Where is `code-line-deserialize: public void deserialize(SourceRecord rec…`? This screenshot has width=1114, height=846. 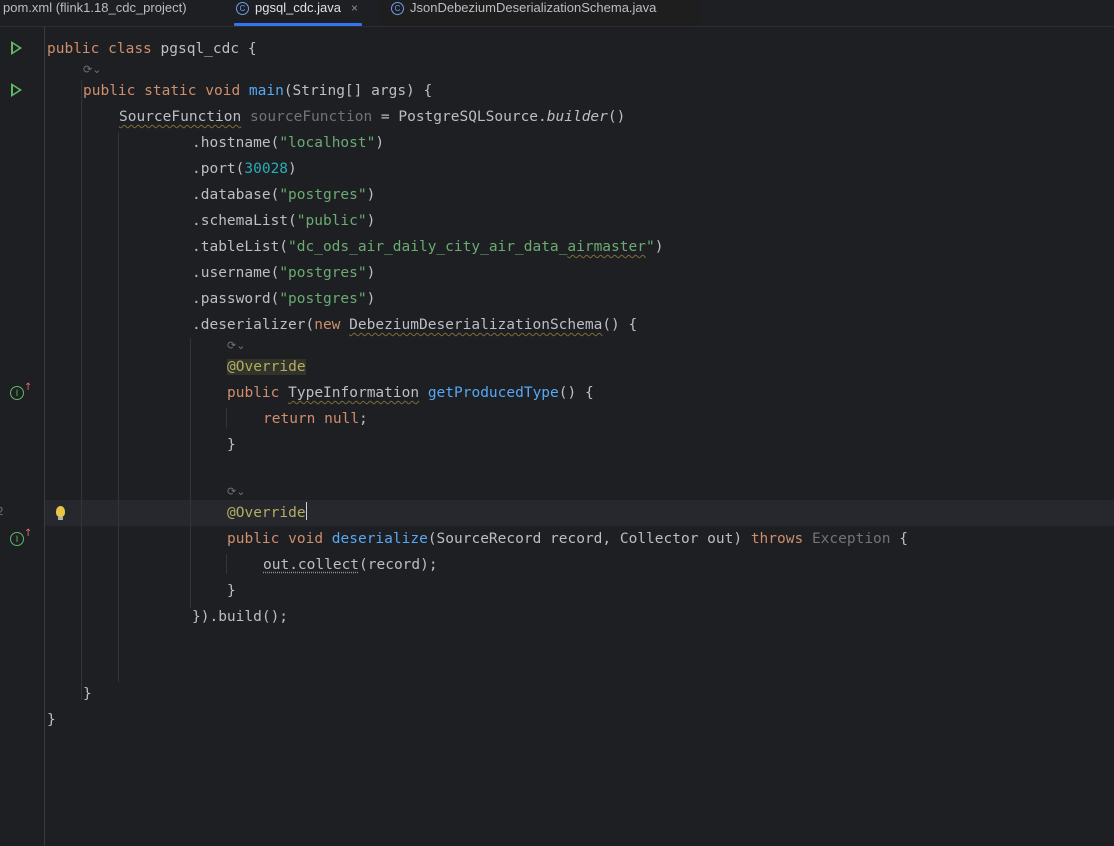
code-line-deserialize: public void deserialize(SourceRecord rec… is located at coordinates (567, 539).